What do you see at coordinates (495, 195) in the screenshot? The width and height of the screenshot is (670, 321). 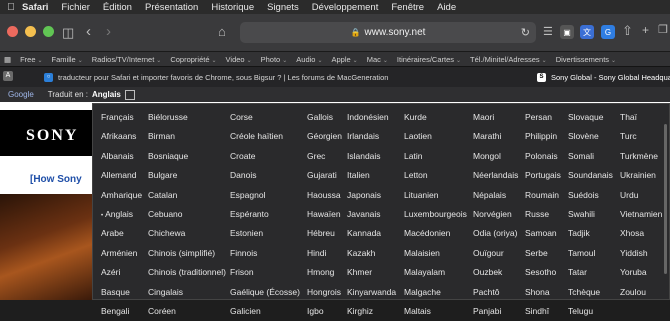 I see `language-item: Népalais` at bounding box center [495, 195].